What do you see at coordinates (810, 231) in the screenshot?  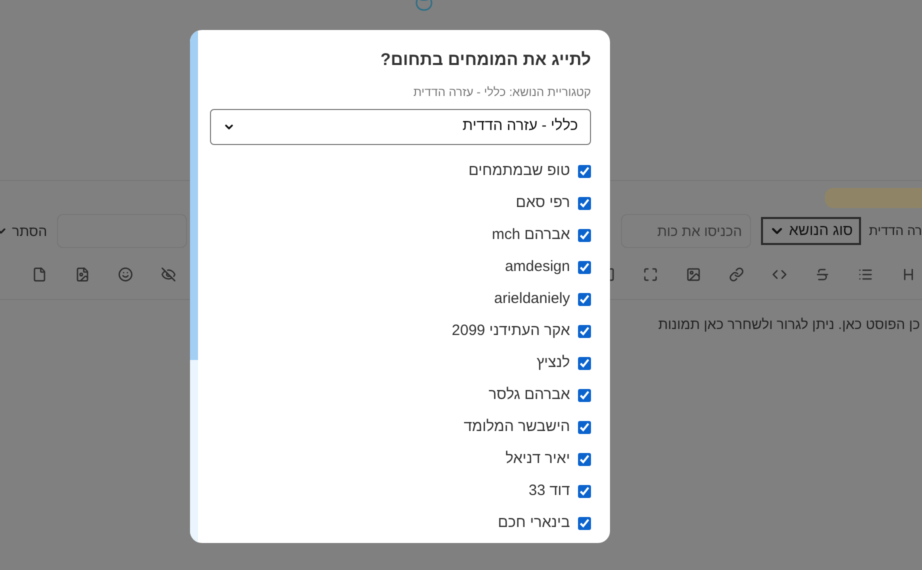 I see `topic-type-select: סוג הנושא` at bounding box center [810, 231].